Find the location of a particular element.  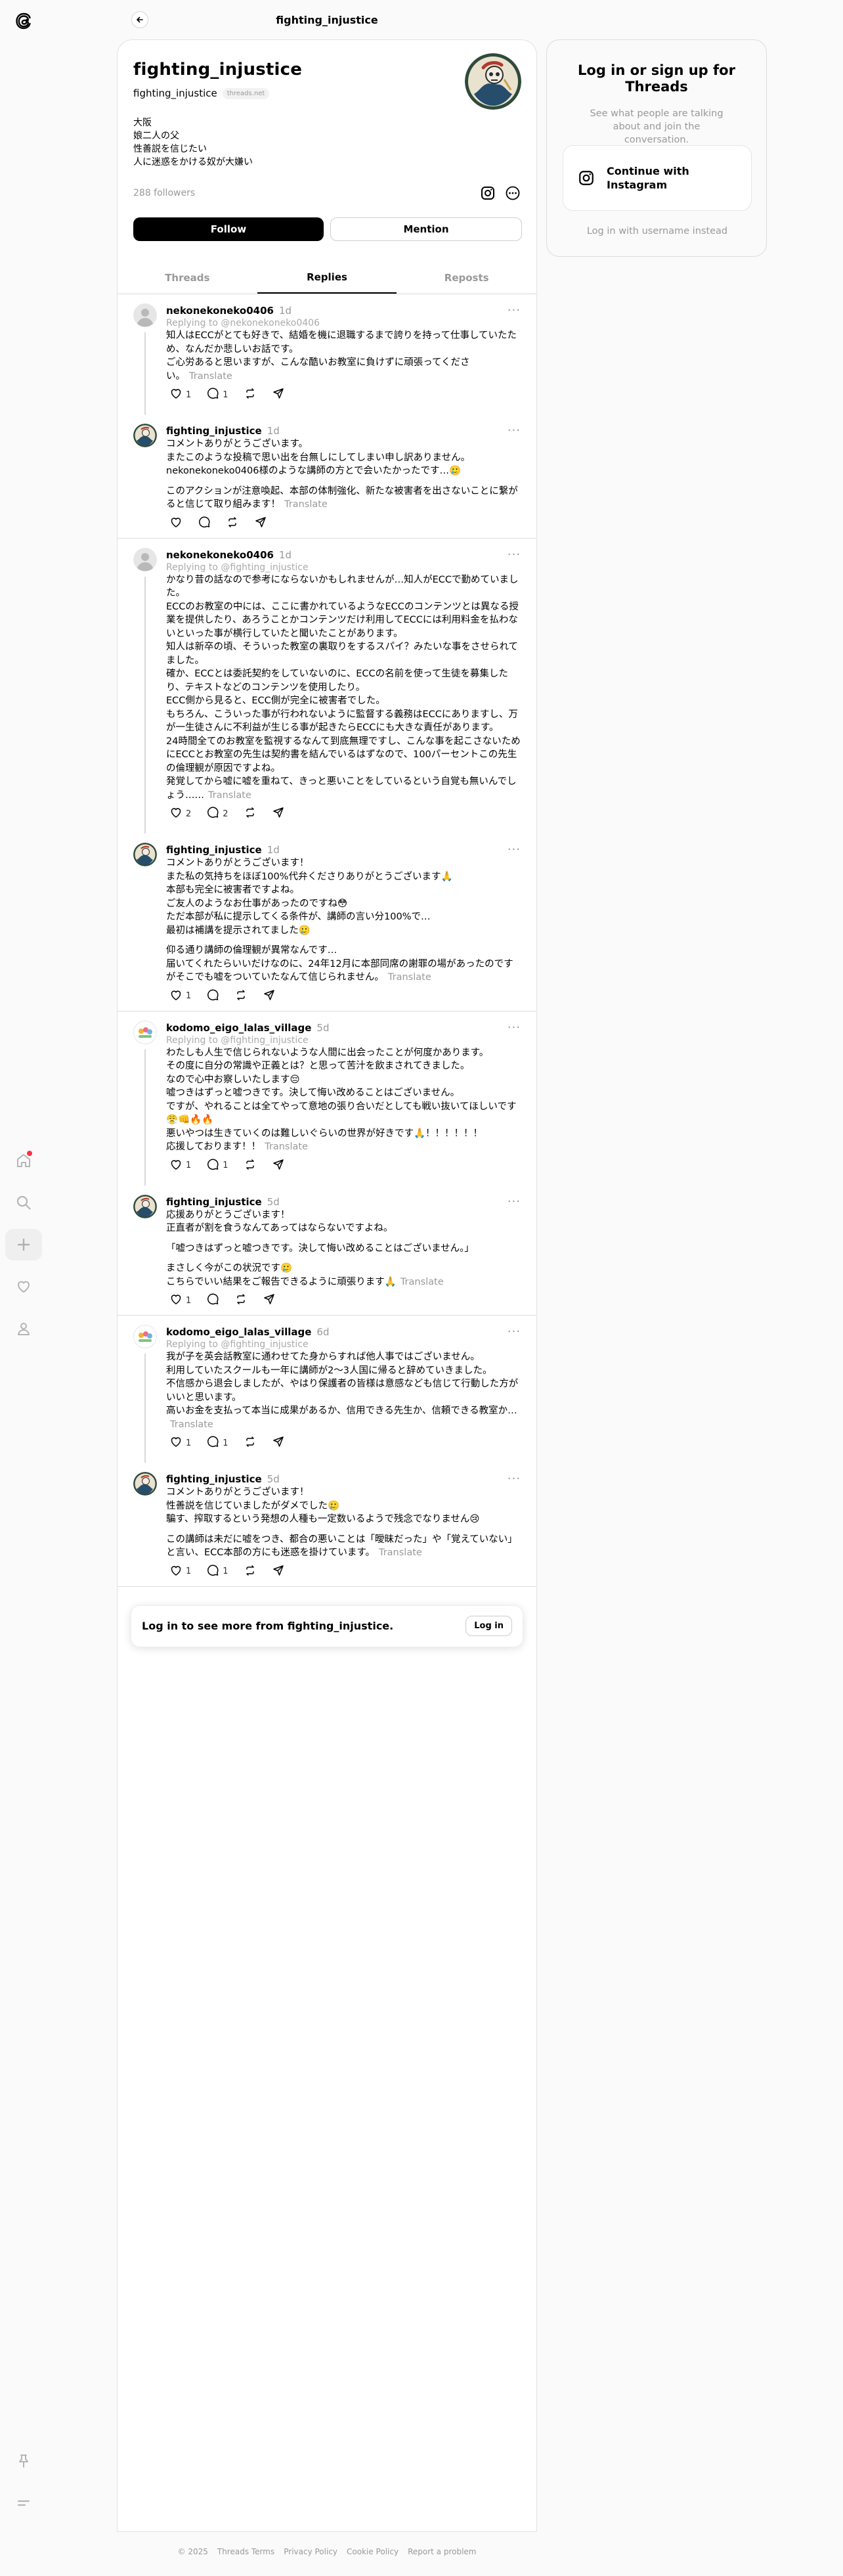

mention-button: Mention is located at coordinates (426, 229).